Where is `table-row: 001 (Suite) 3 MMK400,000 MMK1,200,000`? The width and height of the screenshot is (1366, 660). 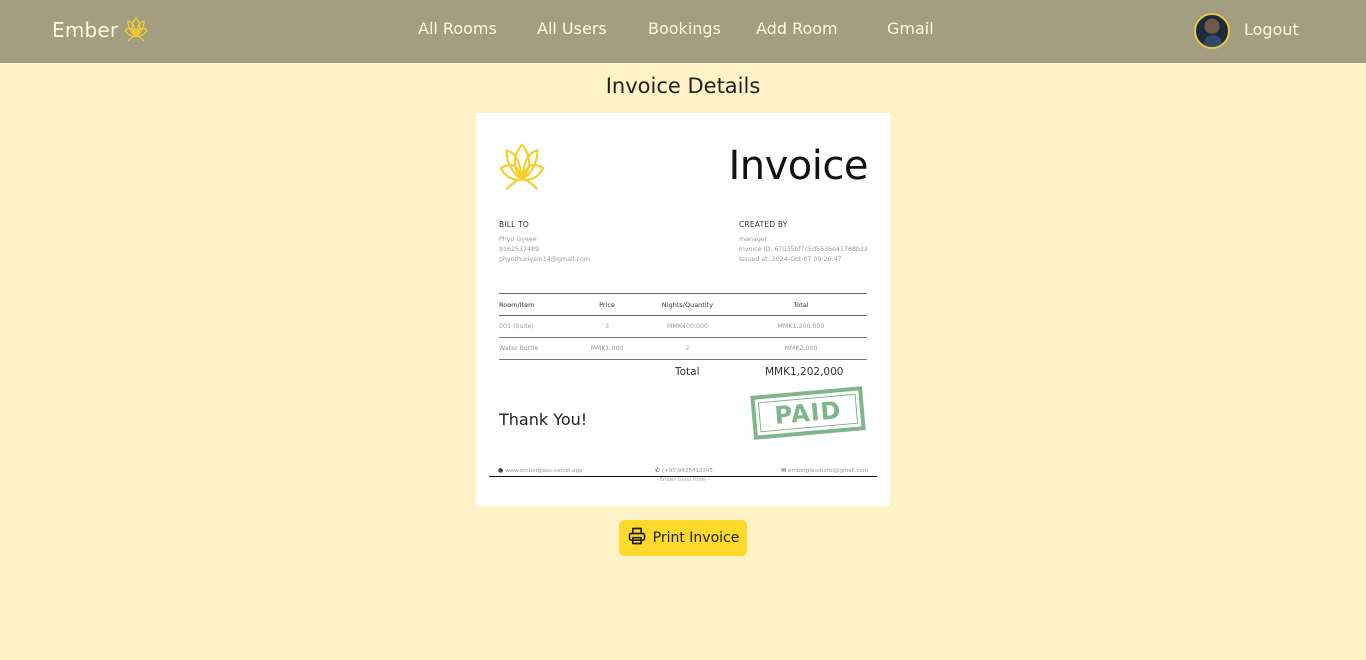
table-row: 001 (Suite) 3 MMK400,000 MMK1,200,000 is located at coordinates (683, 326).